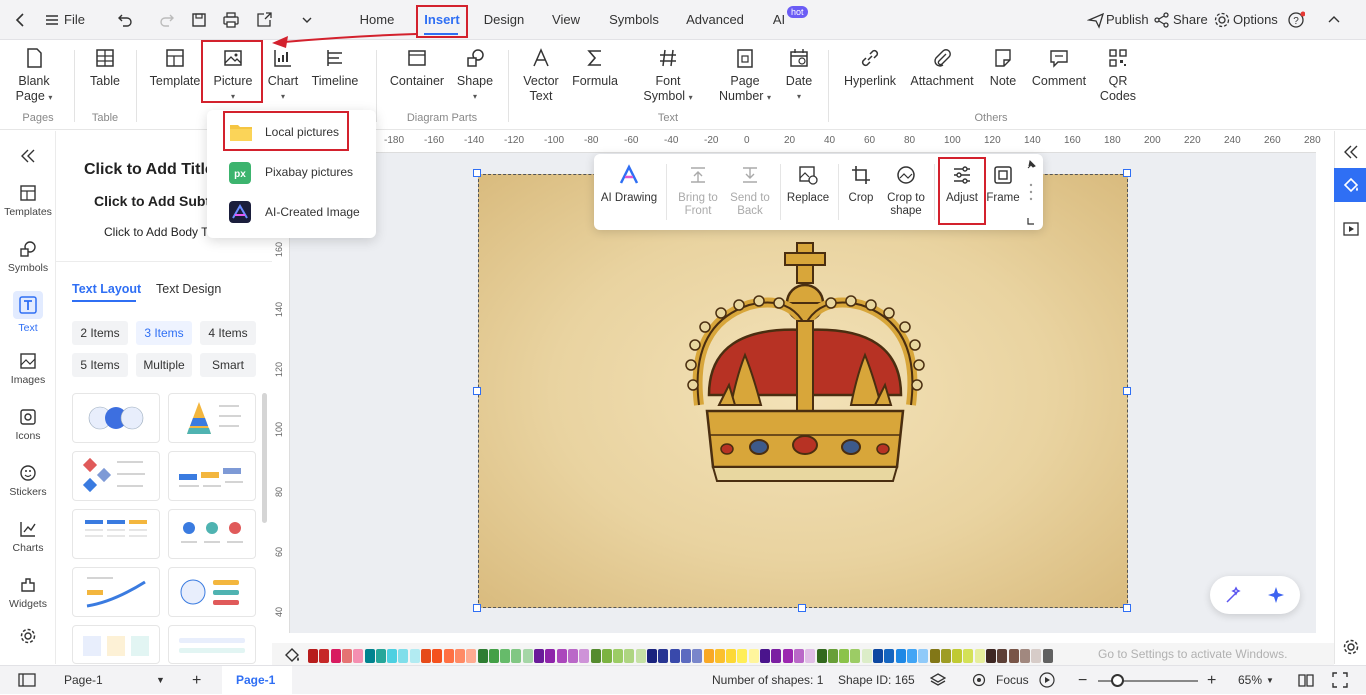  I want to click on tab-text-layout: Text Layout, so click(106, 289).